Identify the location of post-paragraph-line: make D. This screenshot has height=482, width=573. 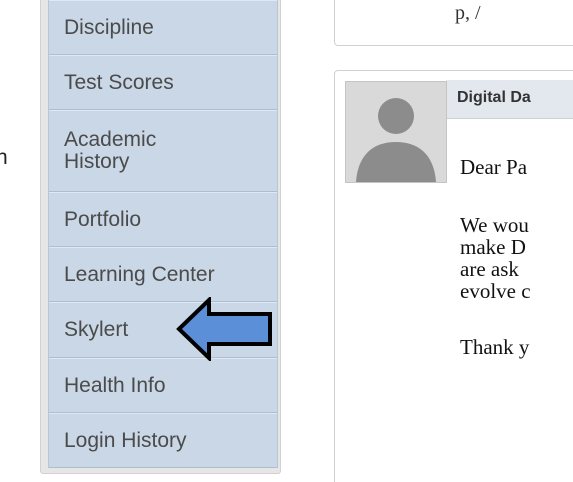
(493, 247).